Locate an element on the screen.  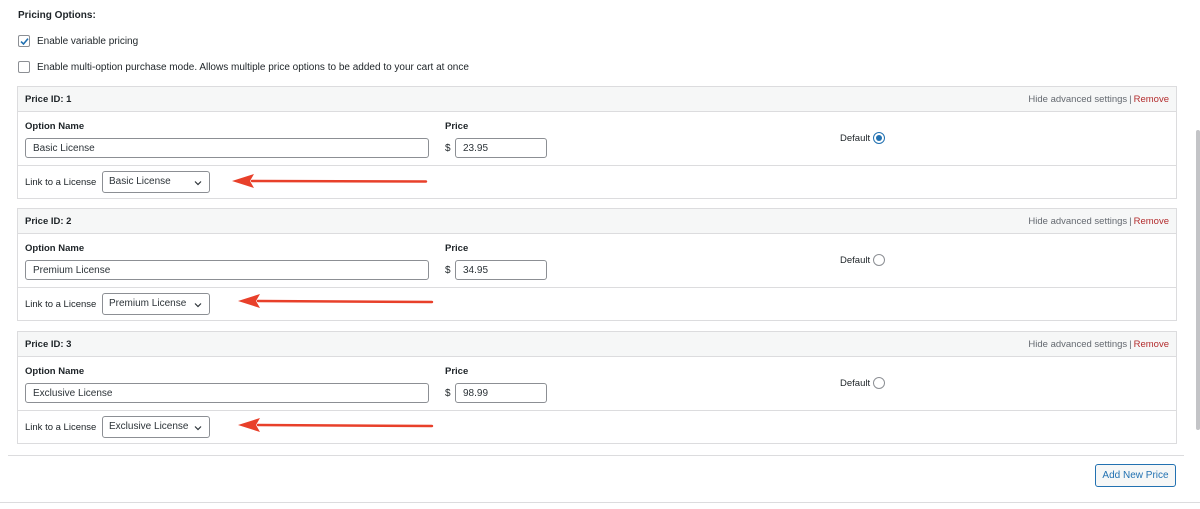
license-select-value: Premium License is located at coordinates (148, 303).